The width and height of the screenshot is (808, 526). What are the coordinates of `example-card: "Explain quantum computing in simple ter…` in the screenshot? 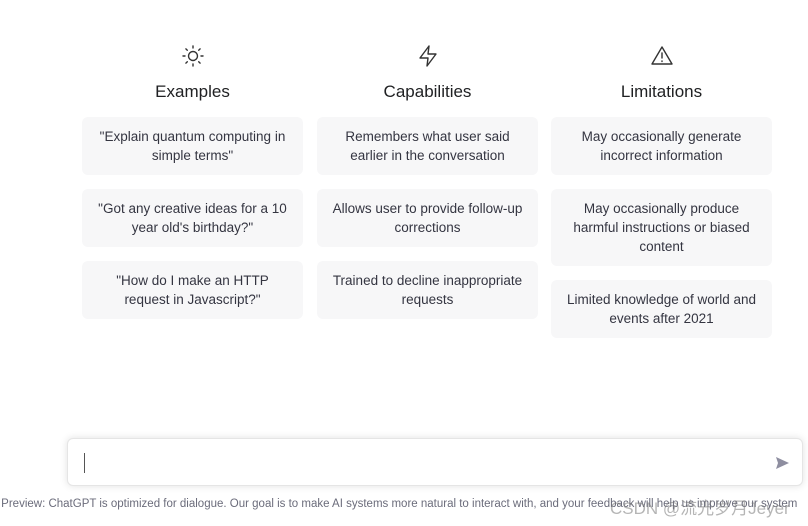 It's located at (192, 146).